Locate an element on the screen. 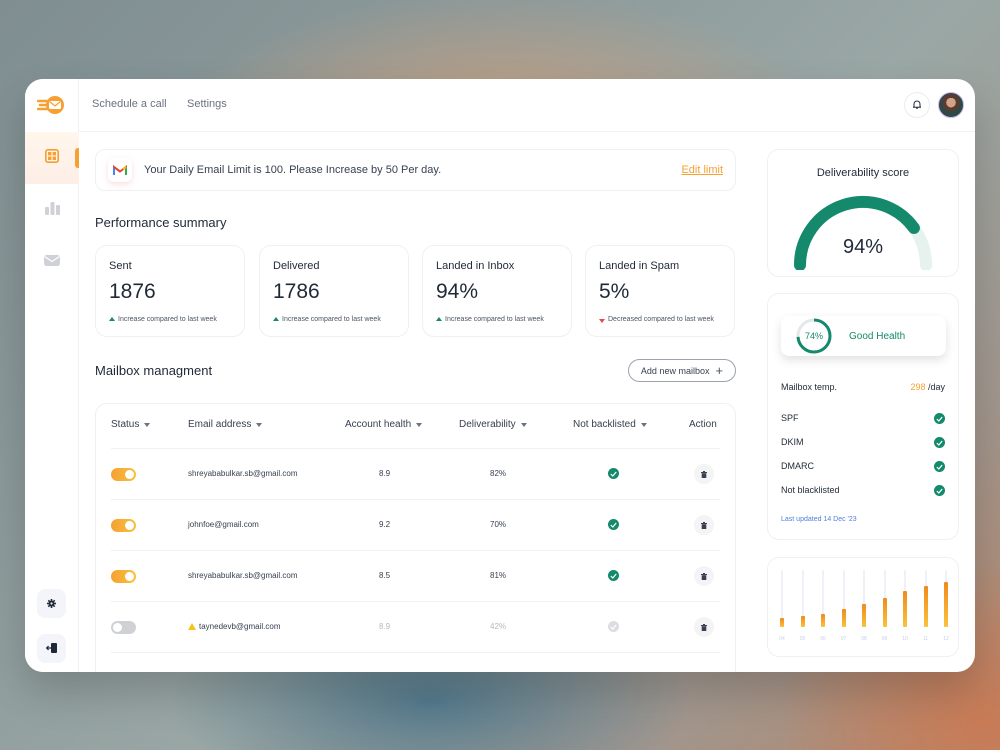  grid-icon is located at coordinates (52, 158).